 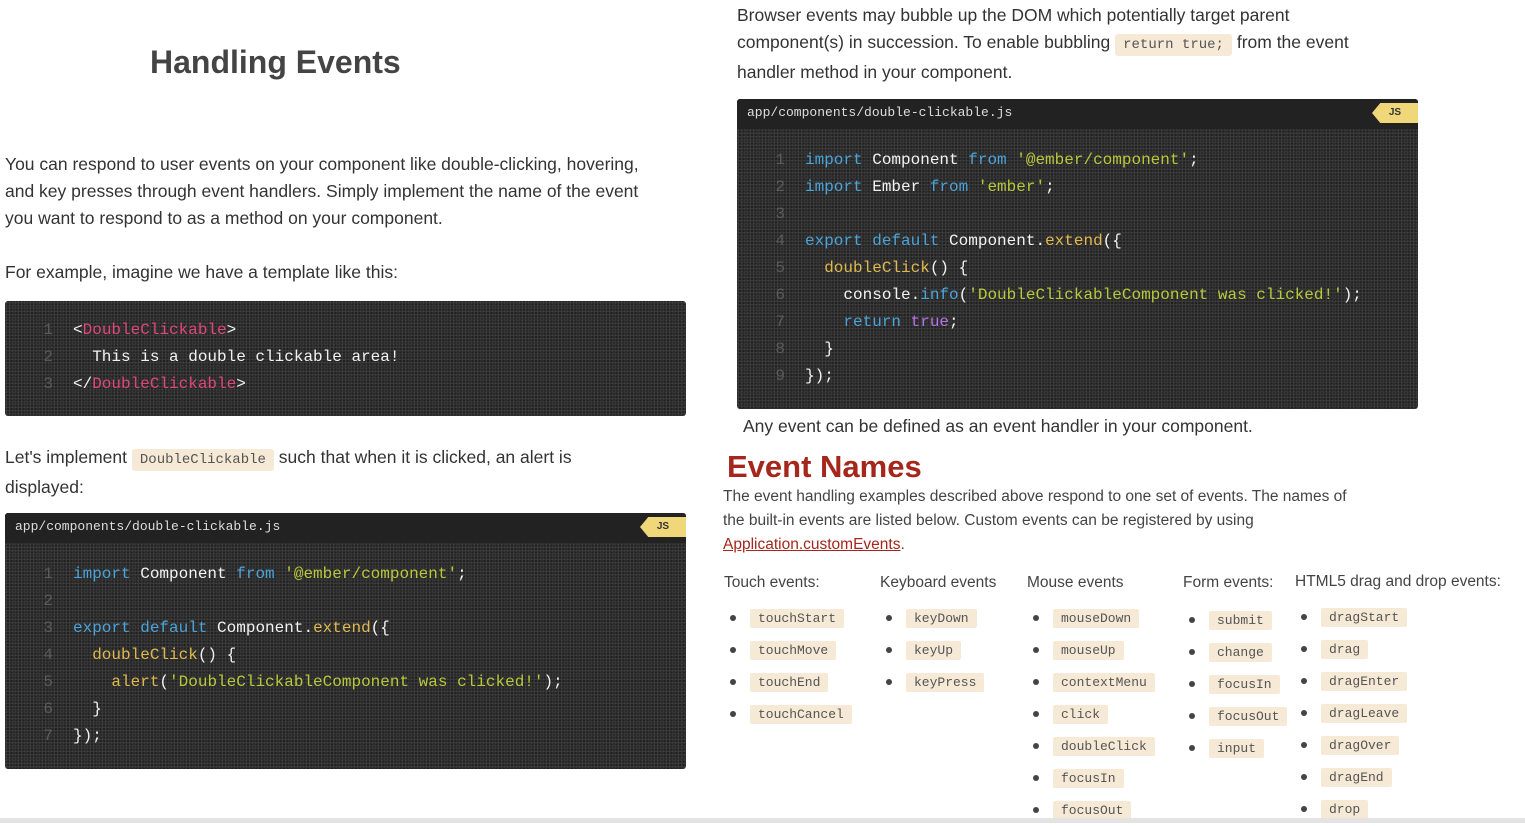 What do you see at coordinates (164, 682) in the screenshot?
I see `code-token: (` at bounding box center [164, 682].